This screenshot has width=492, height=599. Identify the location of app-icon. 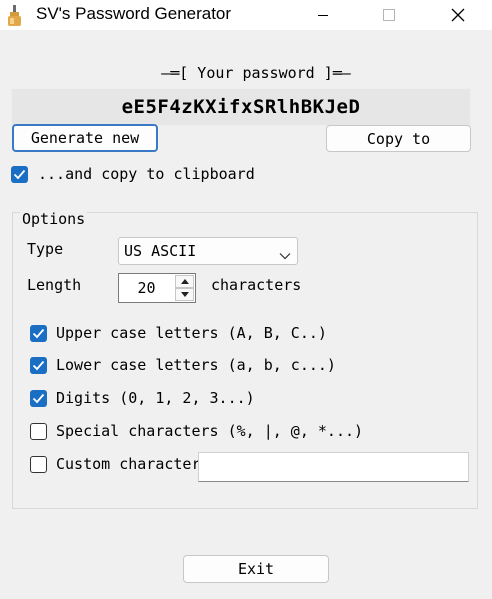
(15, 15).